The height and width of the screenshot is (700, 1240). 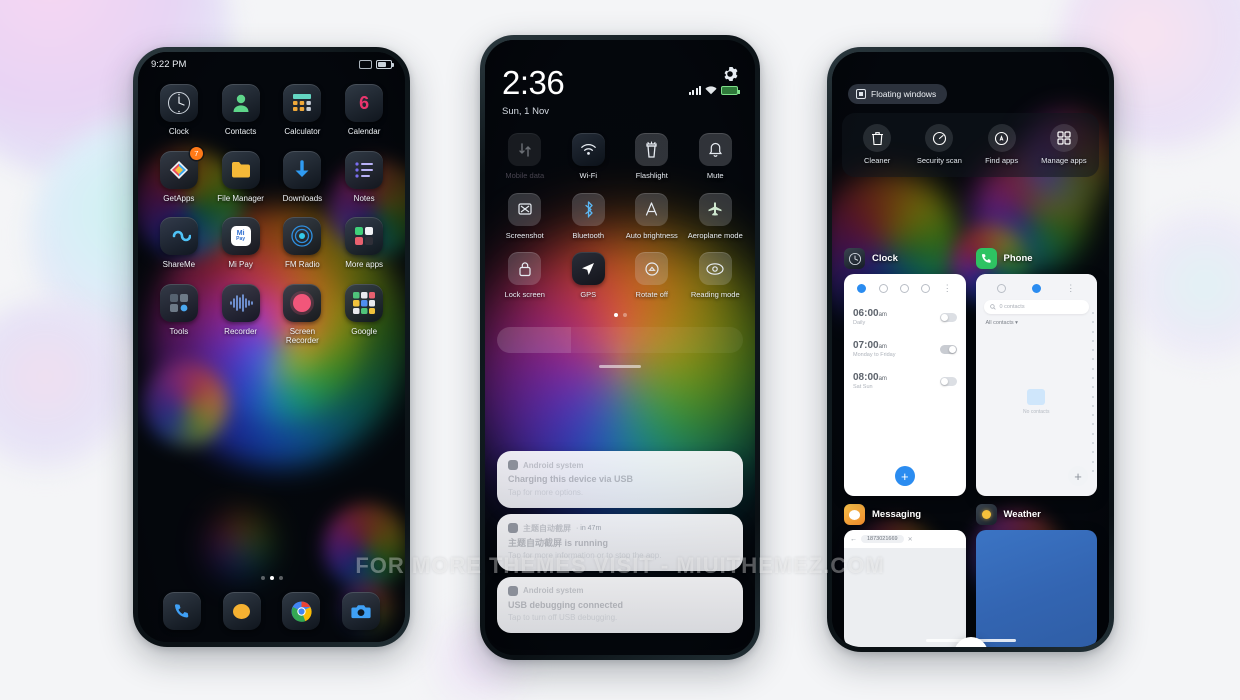 What do you see at coordinates (364, 243) in the screenshot?
I see `app-more-apps: More apps` at bounding box center [364, 243].